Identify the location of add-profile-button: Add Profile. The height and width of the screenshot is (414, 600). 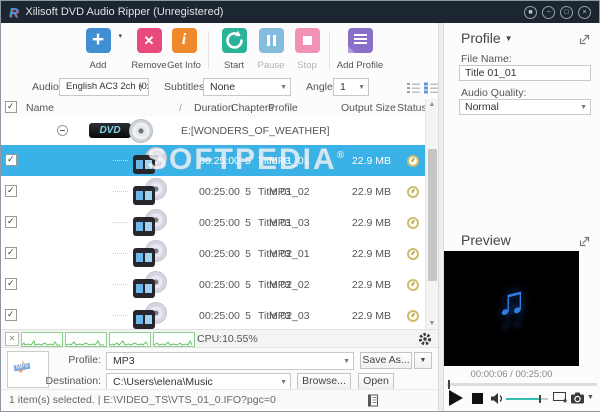
(360, 49).